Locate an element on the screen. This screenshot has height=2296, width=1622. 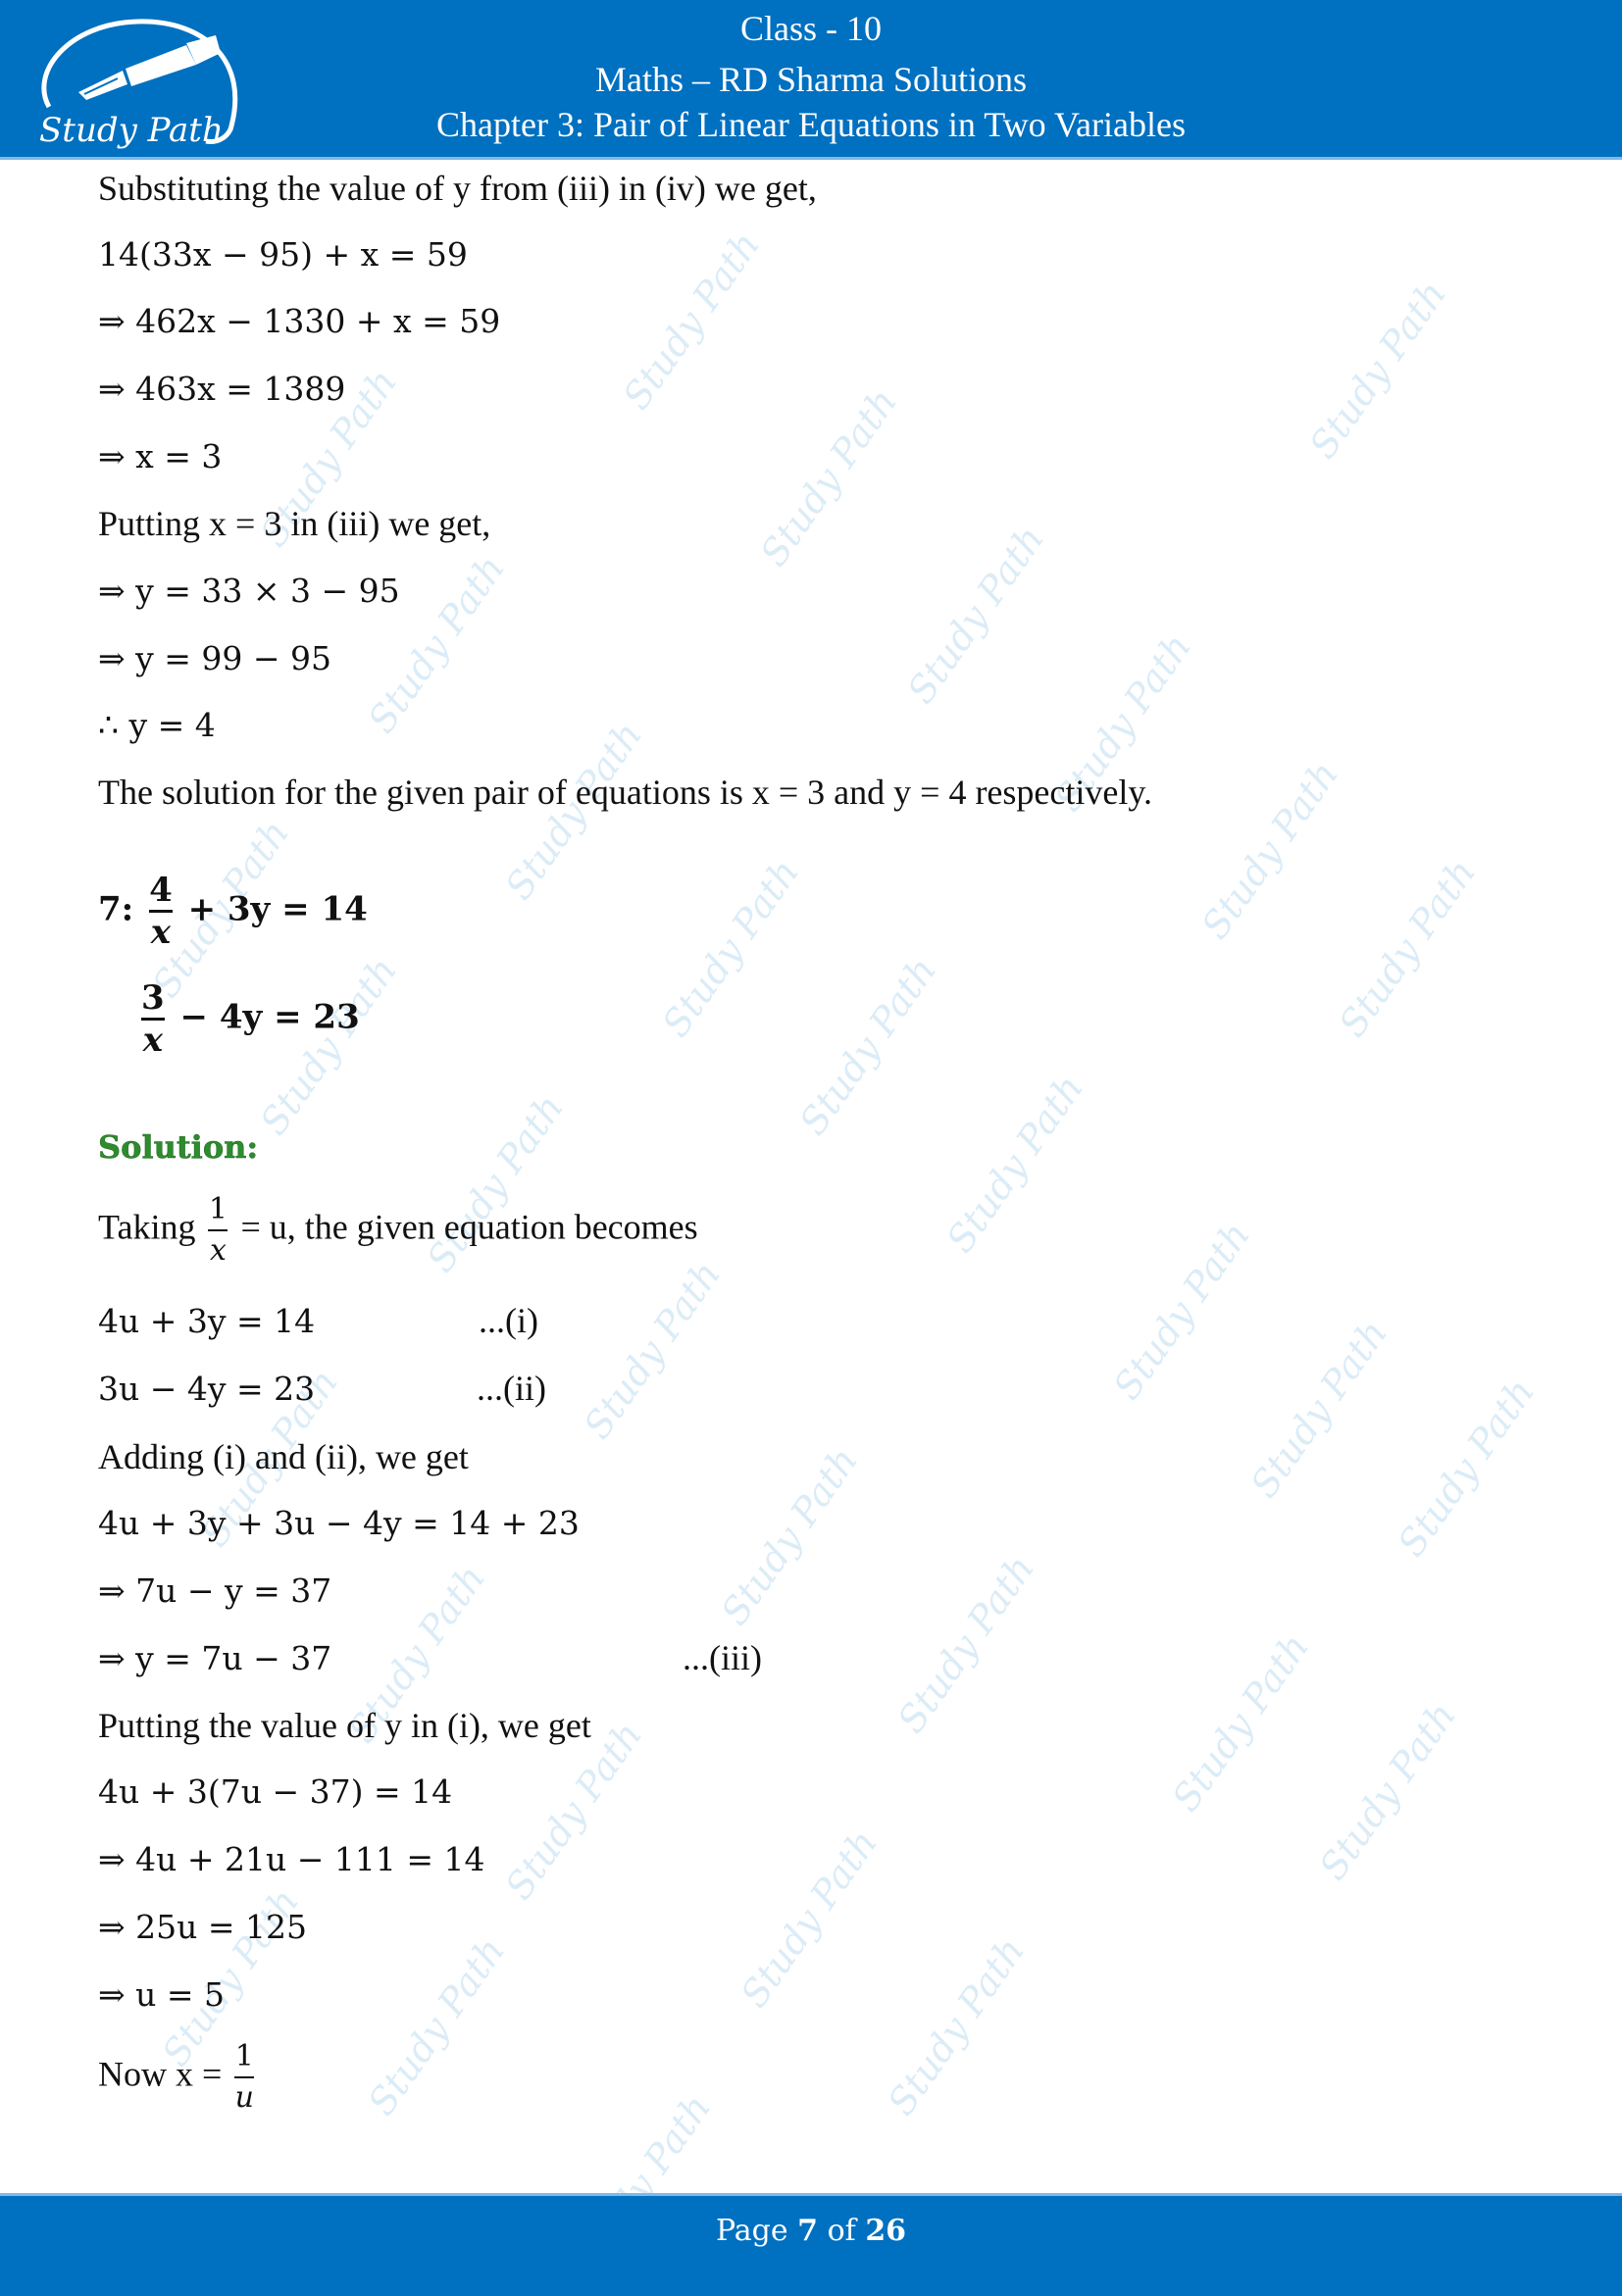
now-line: Now x = 1 u is located at coordinates (178, 2077).